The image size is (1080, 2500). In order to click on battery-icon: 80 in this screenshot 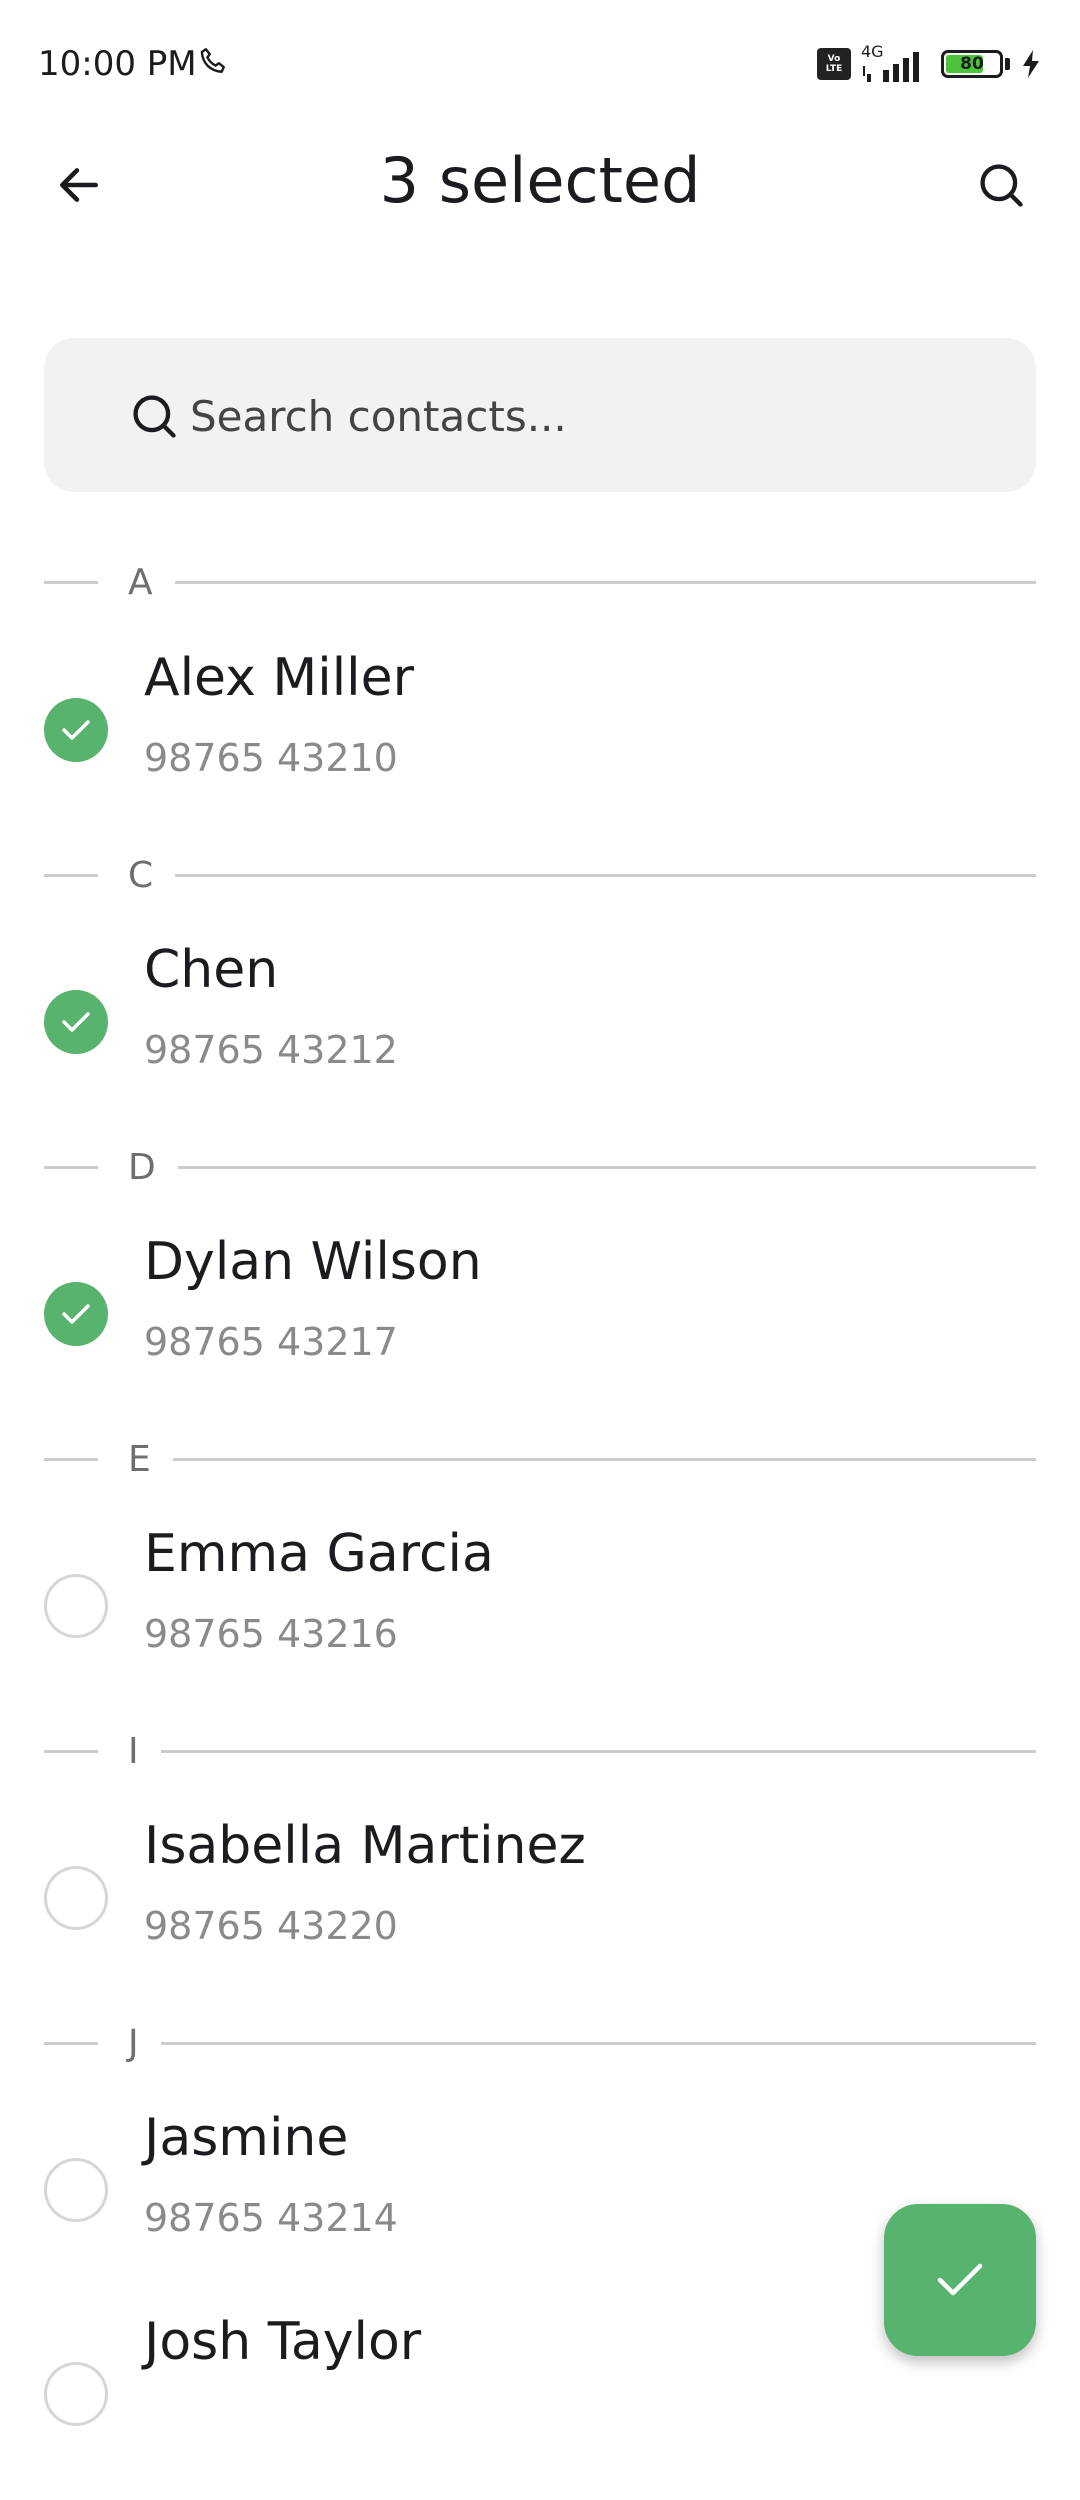, I will do `click(972, 64)`.